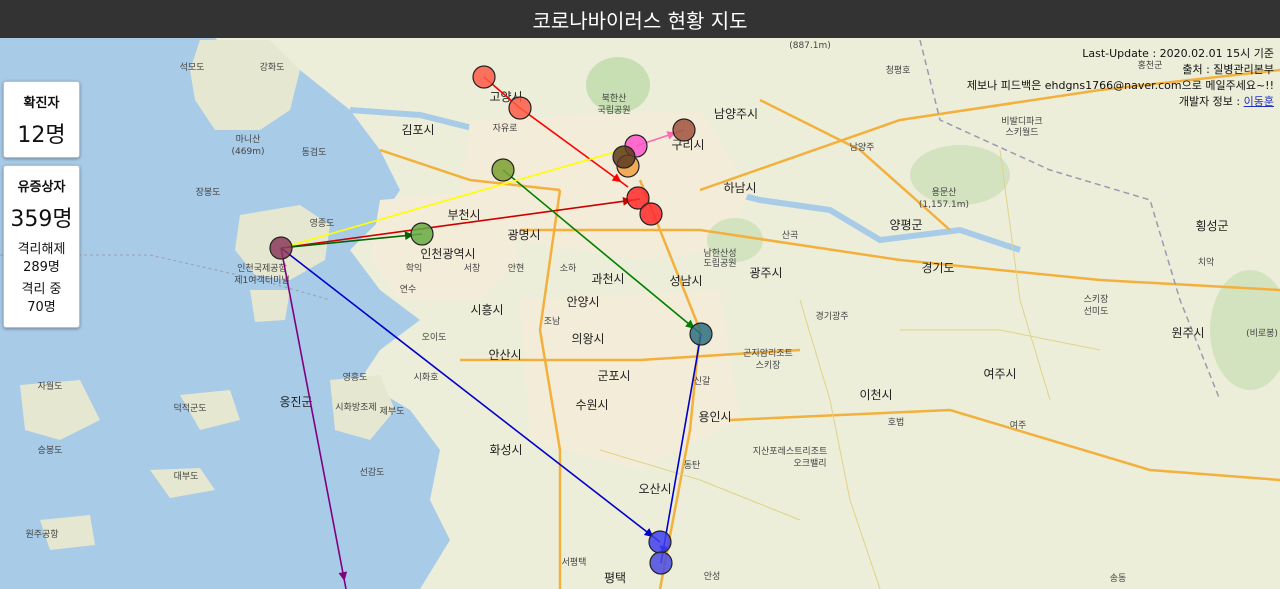 Image resolution: width=1280 pixels, height=589 pixels. I want to click on station-label: 자유로, so click(505, 128).